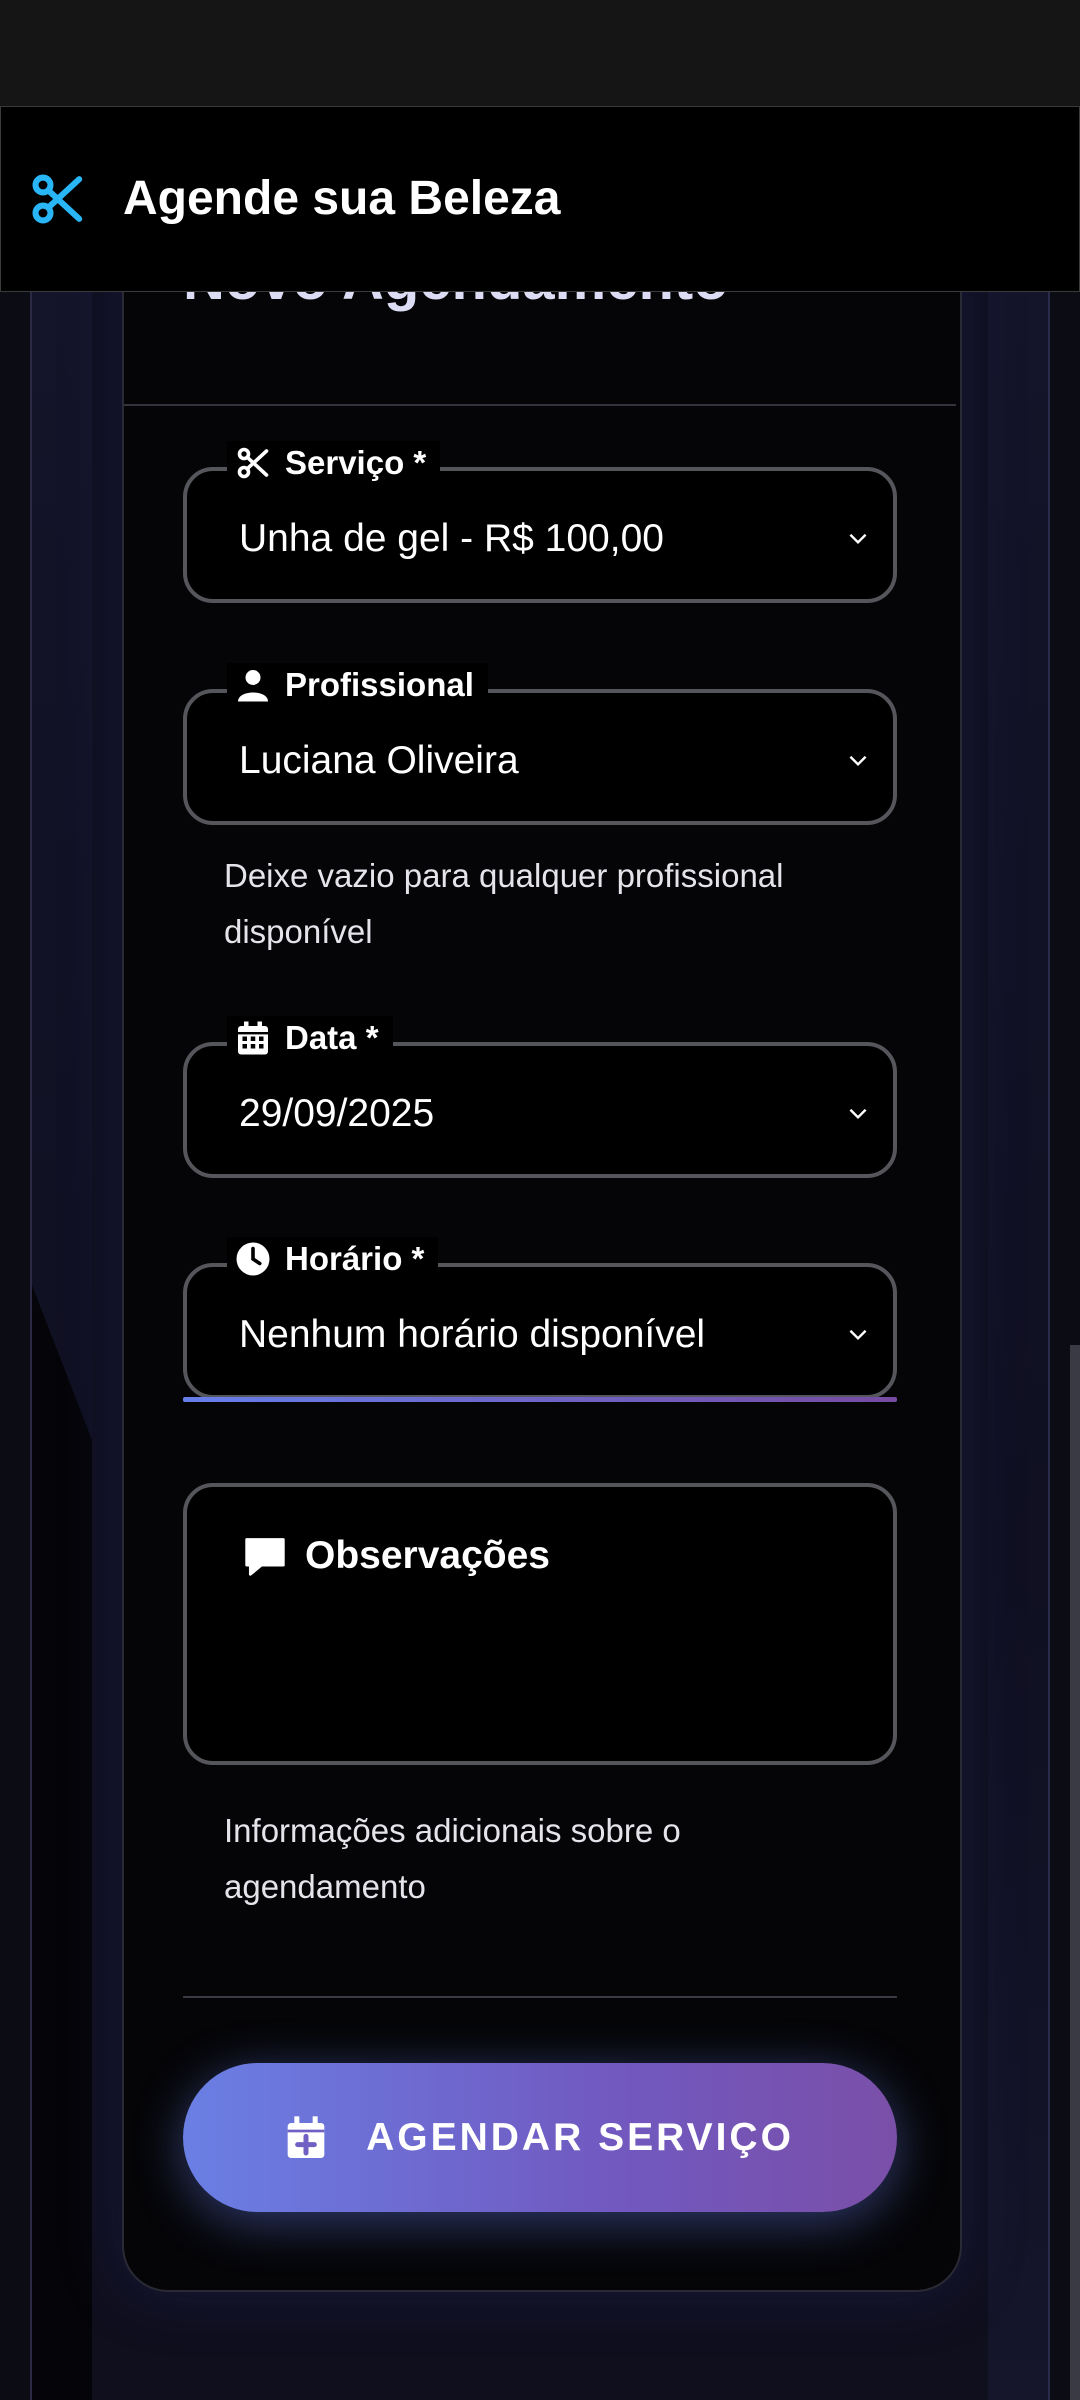  I want to click on professional-value: Luciana Oliveira, so click(379, 760).